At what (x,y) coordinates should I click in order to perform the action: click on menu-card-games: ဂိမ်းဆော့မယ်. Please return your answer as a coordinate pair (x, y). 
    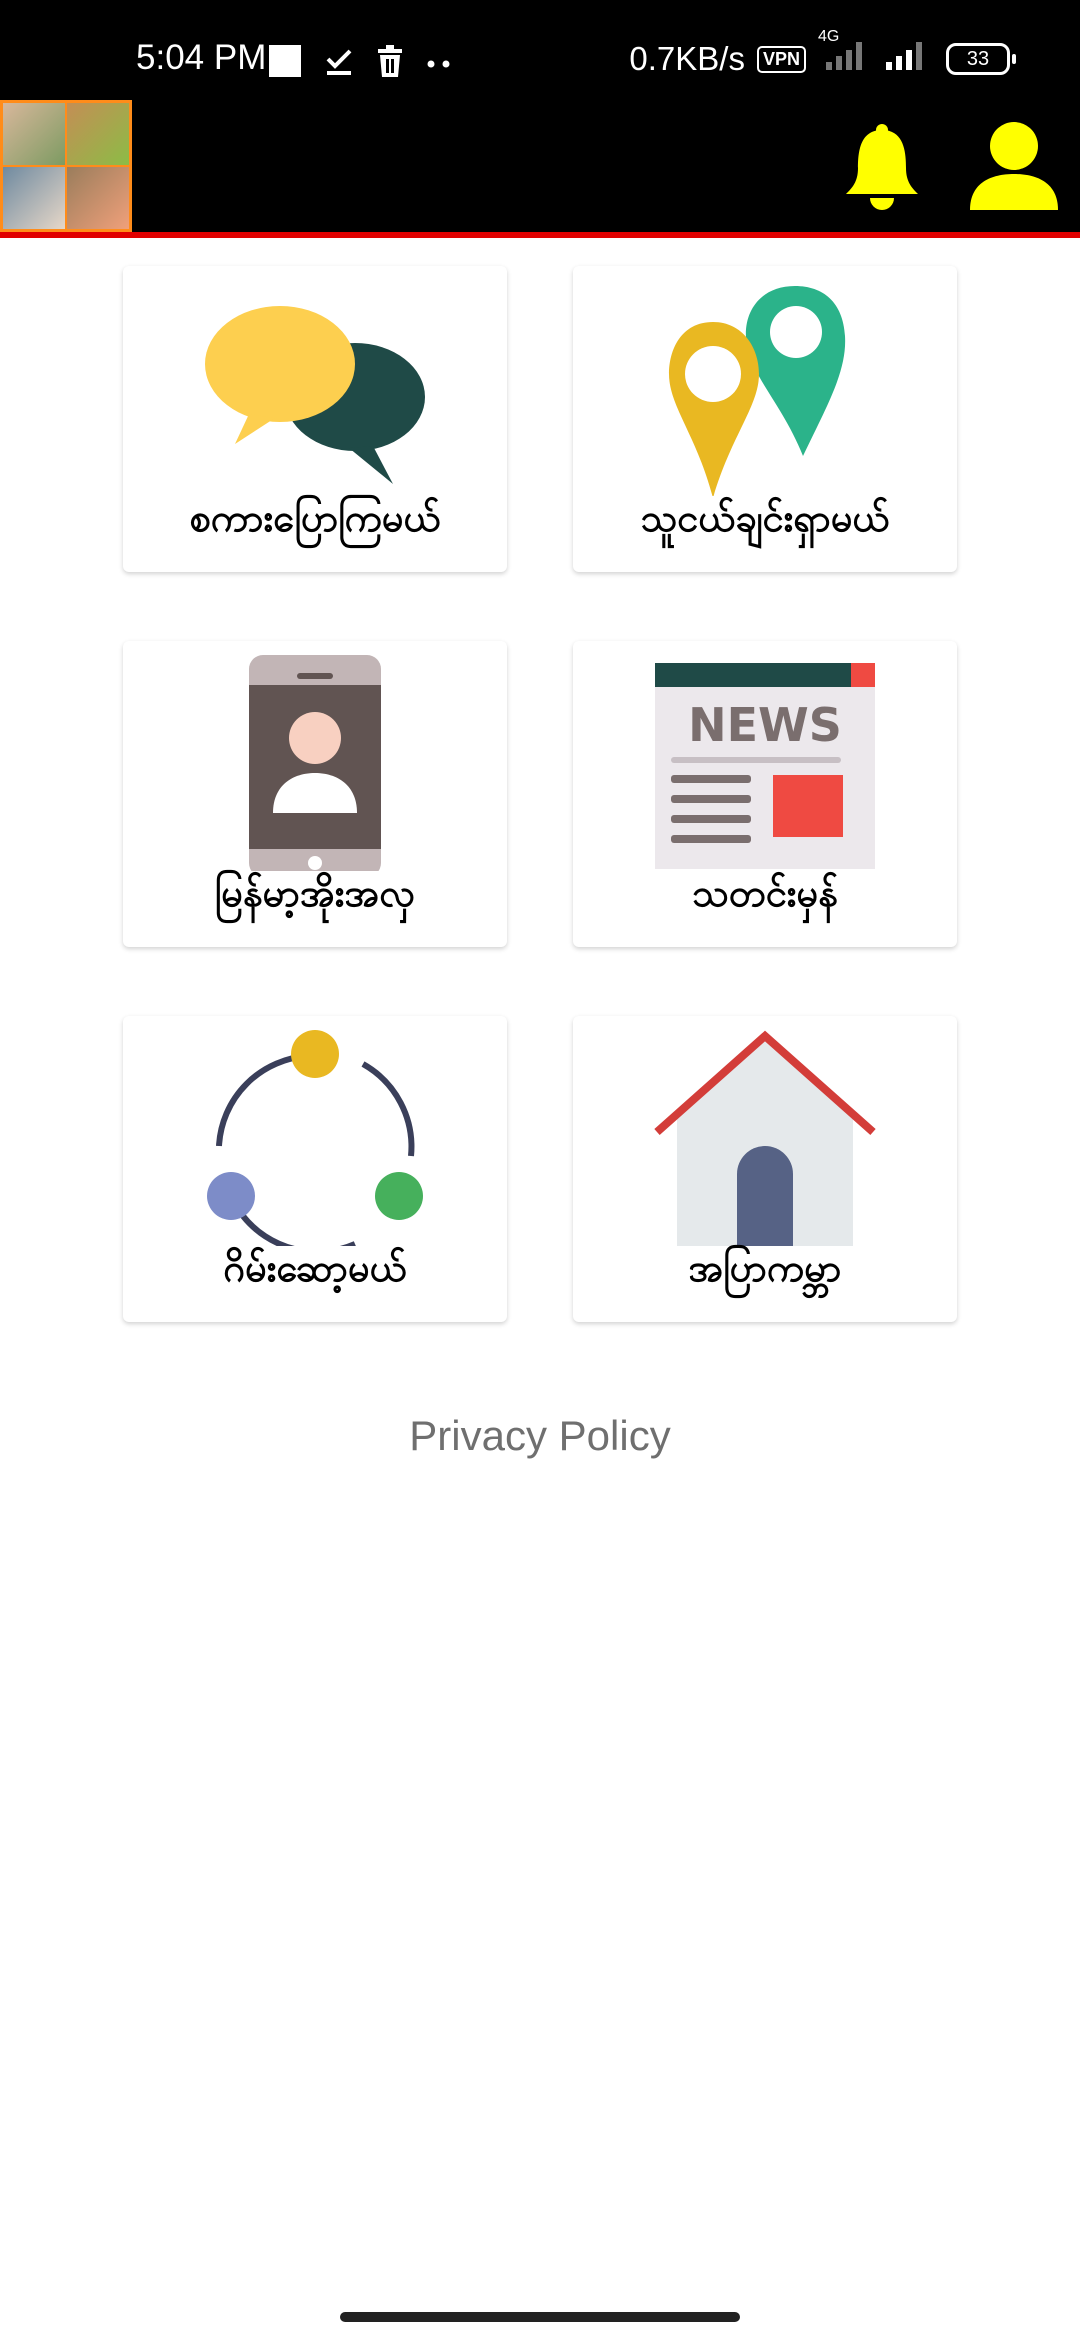
    Looking at the image, I should click on (315, 1169).